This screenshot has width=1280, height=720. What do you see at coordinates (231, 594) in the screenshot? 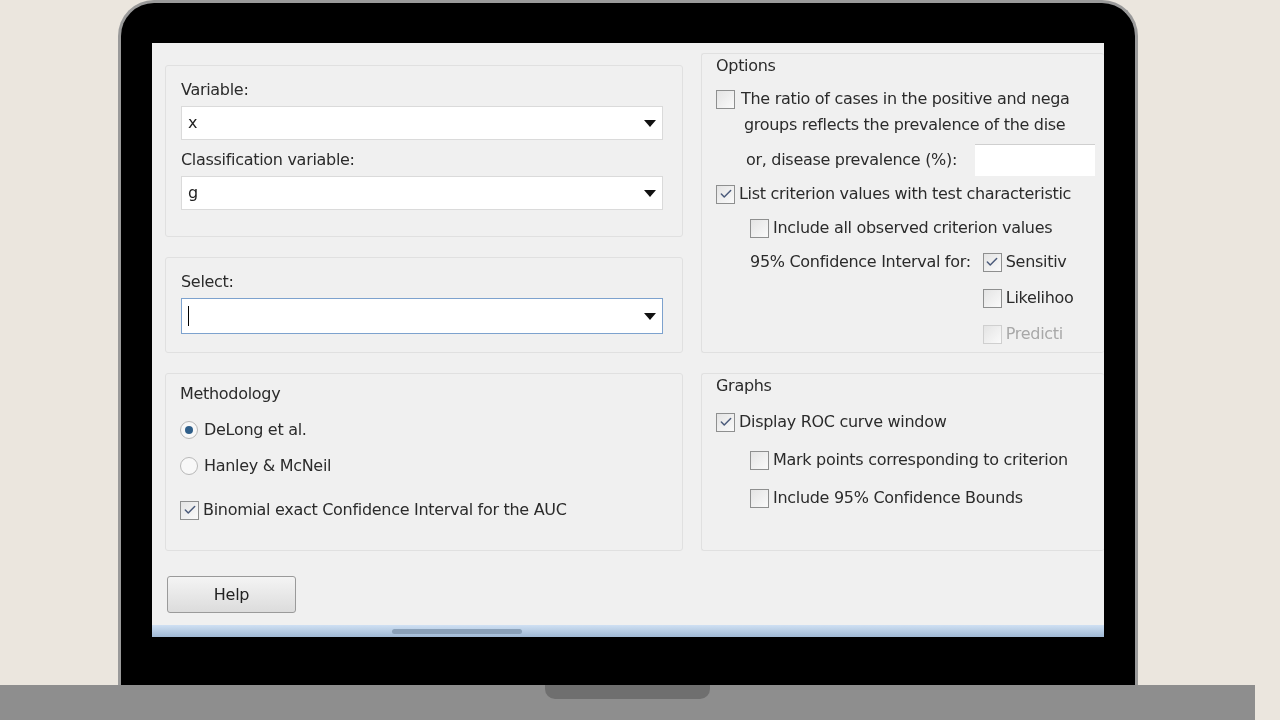
I see `help-button: Help` at bounding box center [231, 594].